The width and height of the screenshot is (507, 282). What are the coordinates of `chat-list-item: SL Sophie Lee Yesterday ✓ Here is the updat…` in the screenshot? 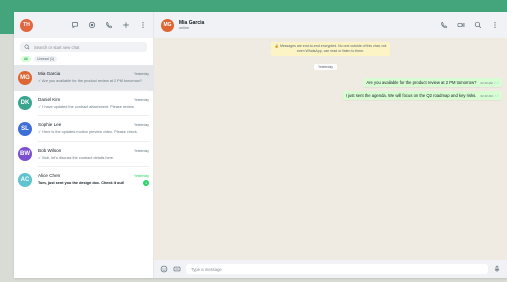 It's located at (83, 129).